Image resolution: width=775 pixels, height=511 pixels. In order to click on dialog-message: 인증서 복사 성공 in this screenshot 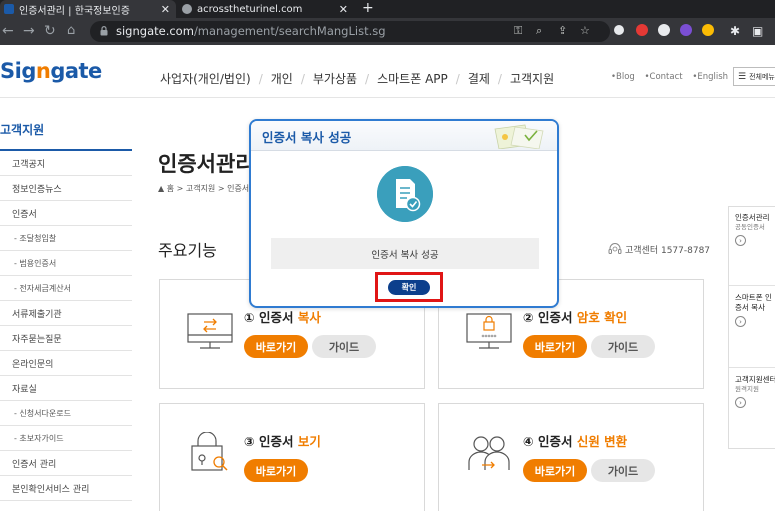, I will do `click(405, 253)`.